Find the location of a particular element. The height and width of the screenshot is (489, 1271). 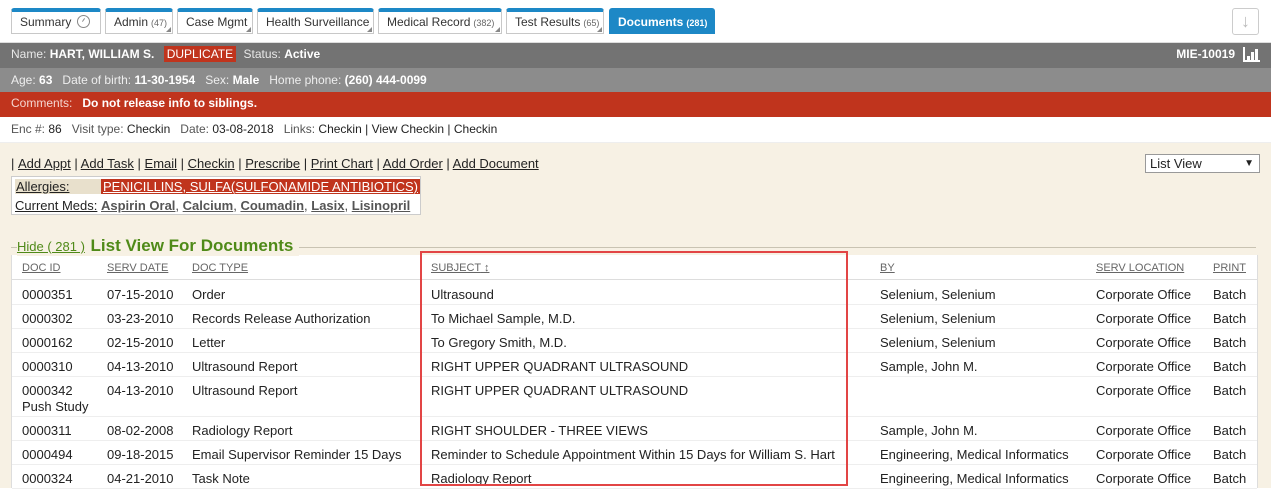

doc-id: 0000162 is located at coordinates (47, 342).